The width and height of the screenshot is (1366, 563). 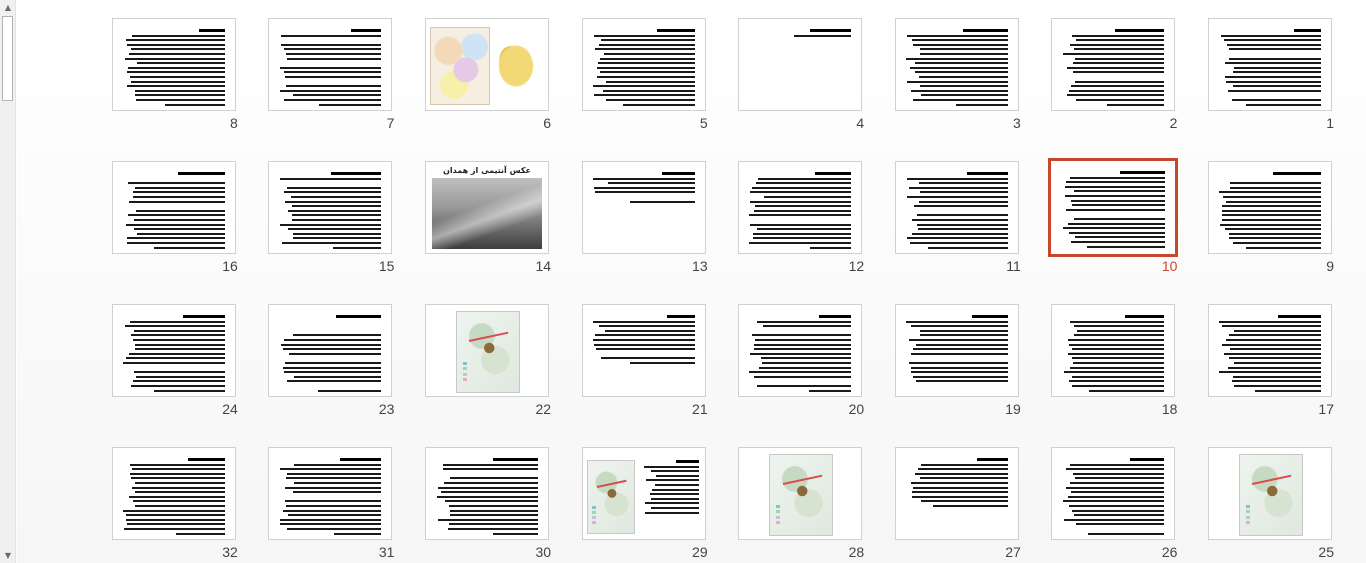 What do you see at coordinates (1169, 266) in the screenshot?
I see `slide-number: 10` at bounding box center [1169, 266].